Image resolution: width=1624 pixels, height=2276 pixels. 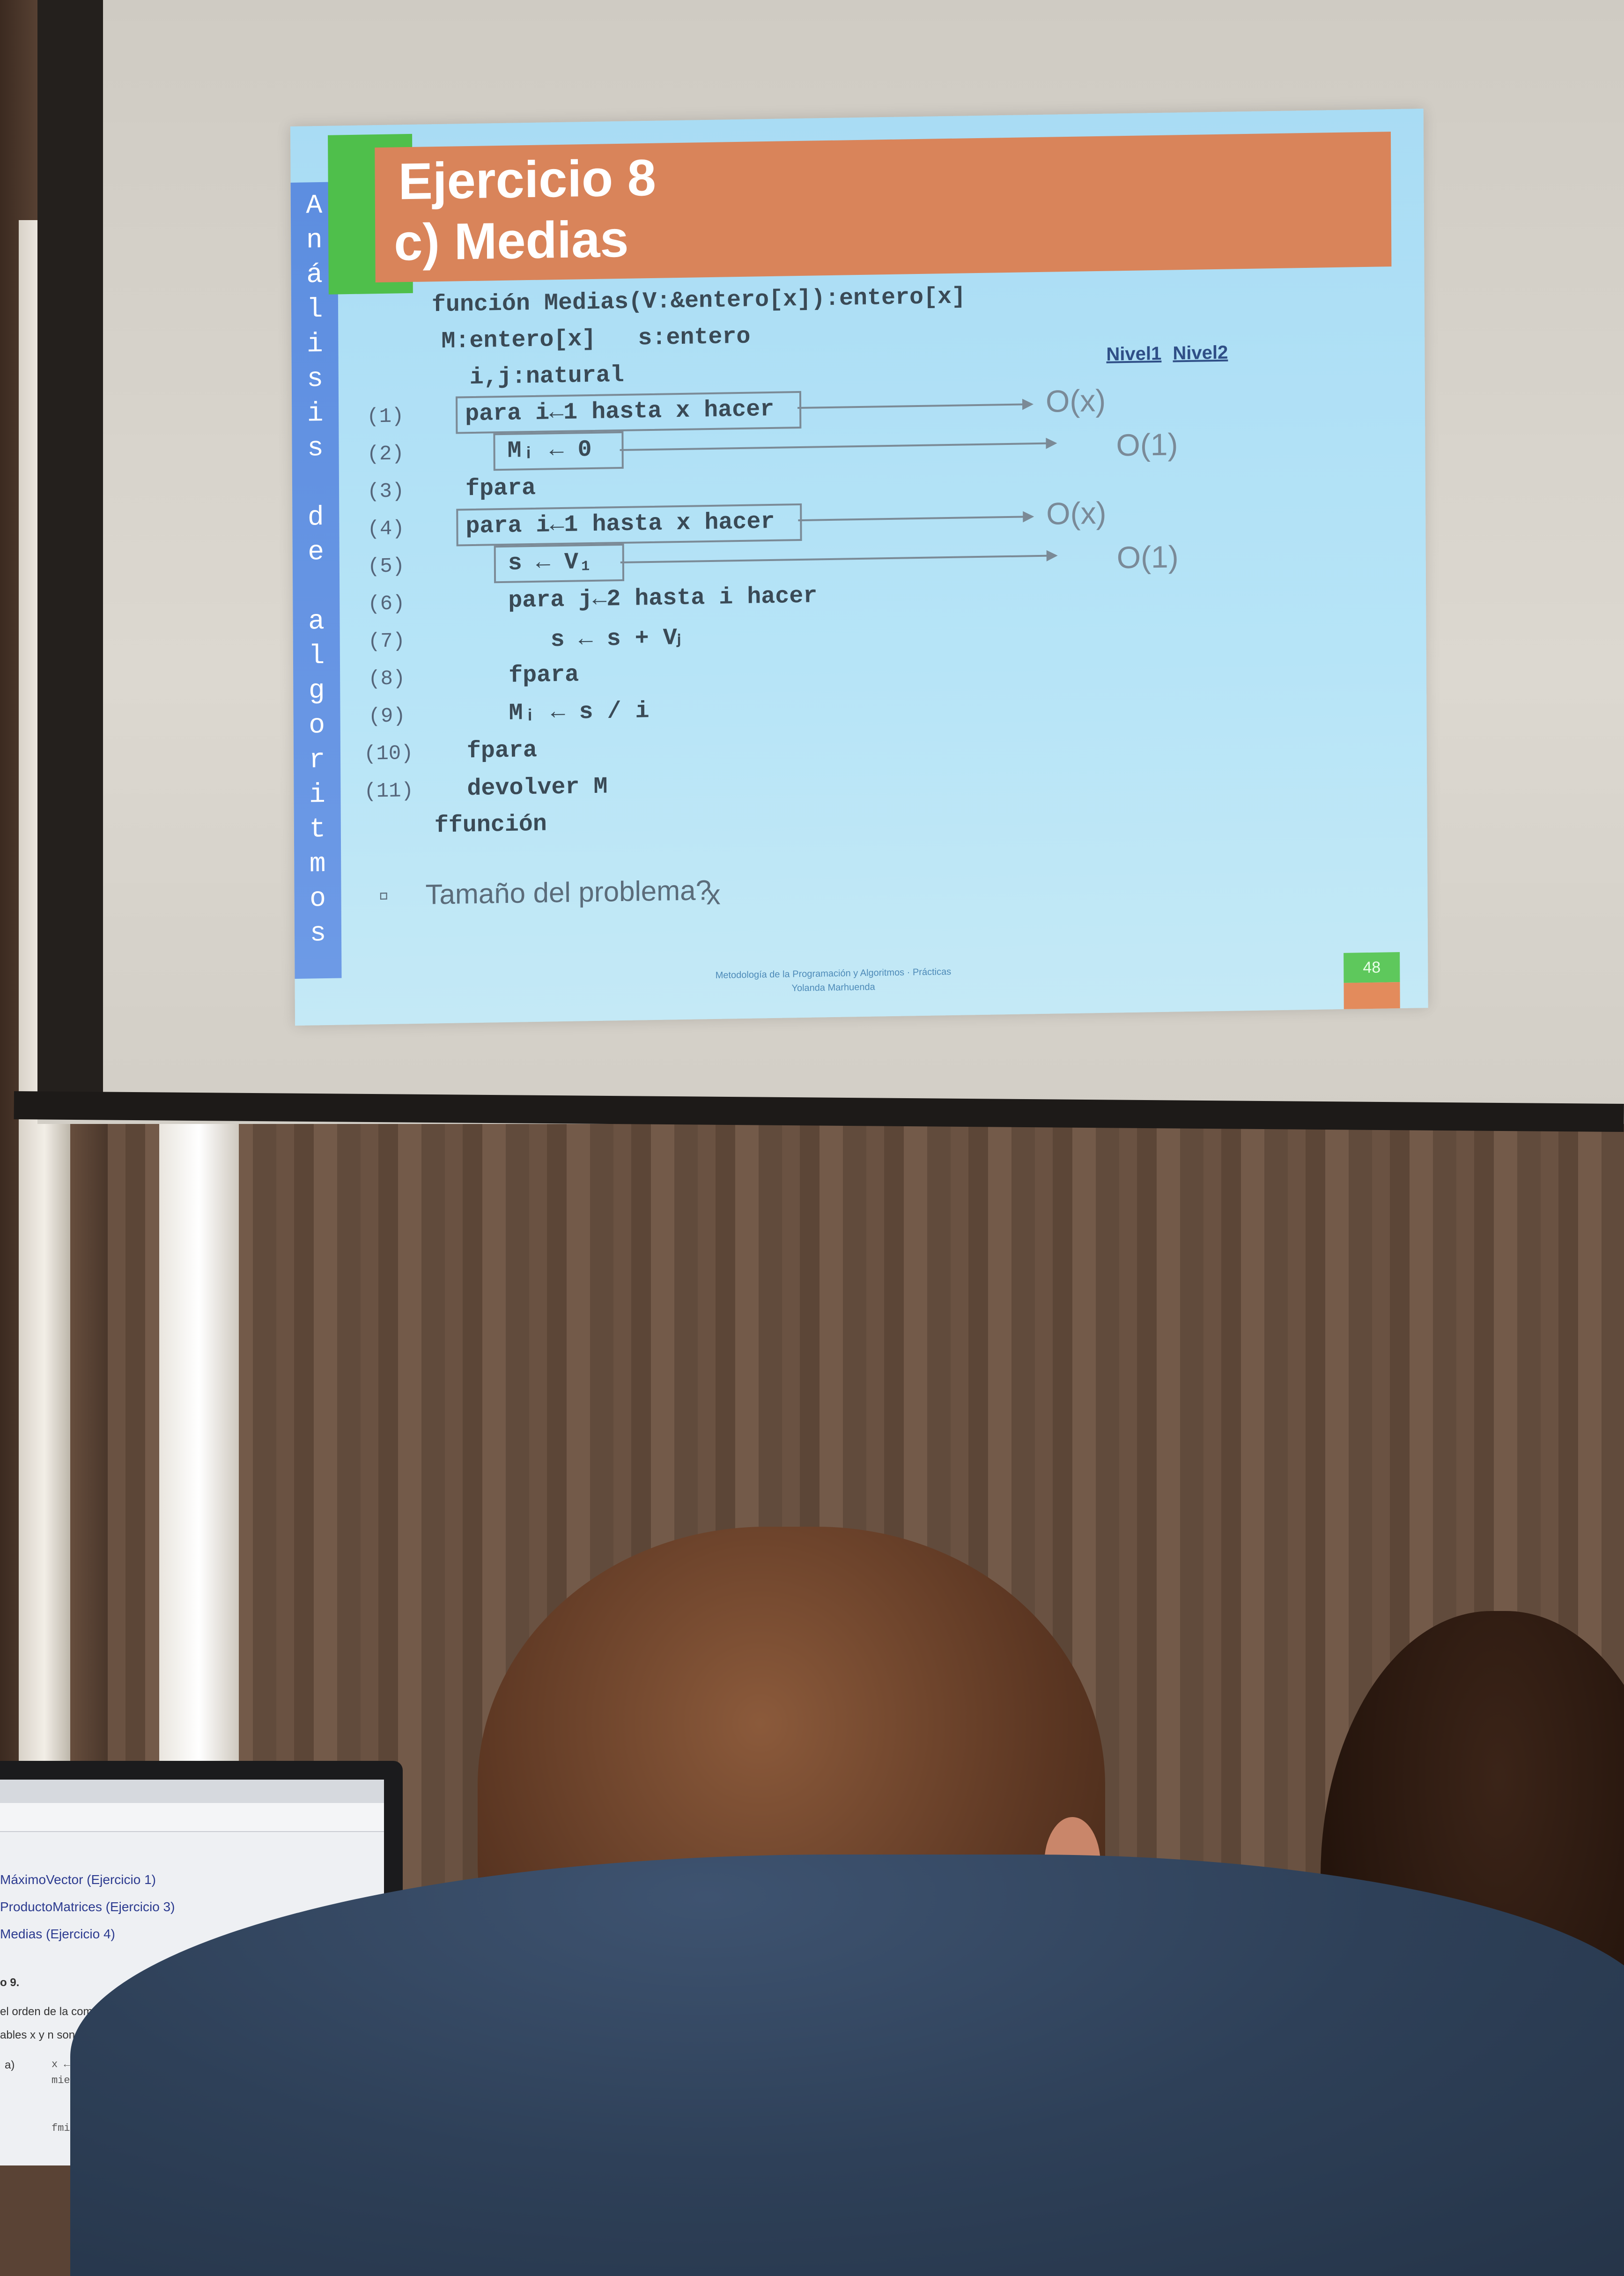 What do you see at coordinates (192, 1791) in the screenshot?
I see `browser-tab-bar` at bounding box center [192, 1791].